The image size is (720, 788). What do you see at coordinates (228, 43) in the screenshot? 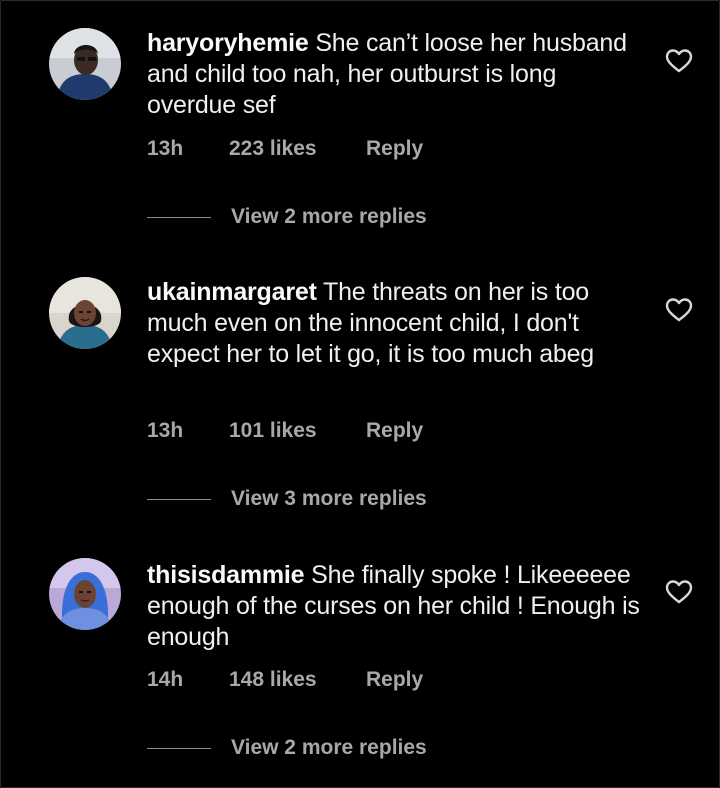
I see `comment-username: haryoryhemie` at bounding box center [228, 43].